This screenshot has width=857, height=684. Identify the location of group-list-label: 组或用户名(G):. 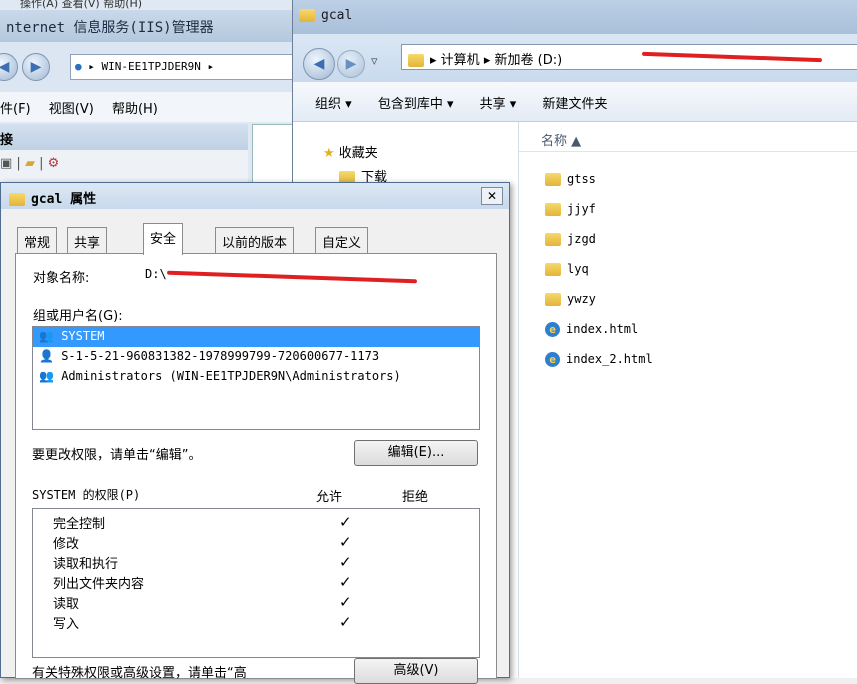
(78, 316).